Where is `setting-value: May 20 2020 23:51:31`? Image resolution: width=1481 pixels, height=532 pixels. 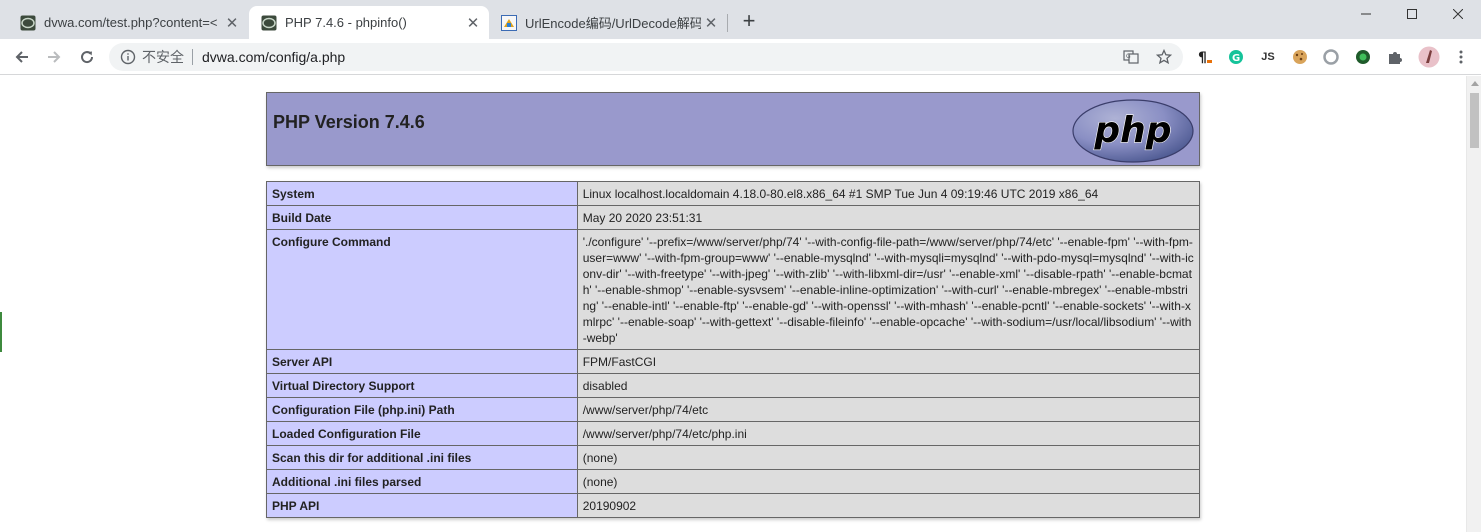
setting-value: May 20 2020 23:51:31 is located at coordinates (888, 217).